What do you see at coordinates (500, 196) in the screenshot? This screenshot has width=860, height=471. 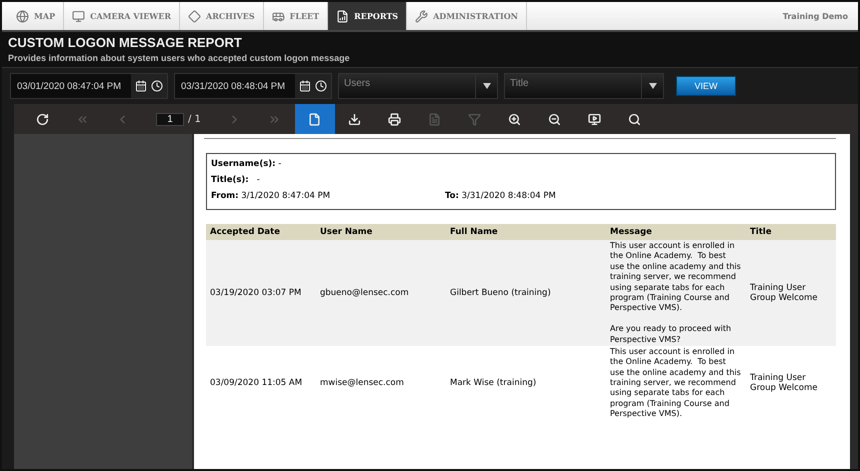 I see `to-text: To: 3/31/2020 8:48:04 PM` at bounding box center [500, 196].